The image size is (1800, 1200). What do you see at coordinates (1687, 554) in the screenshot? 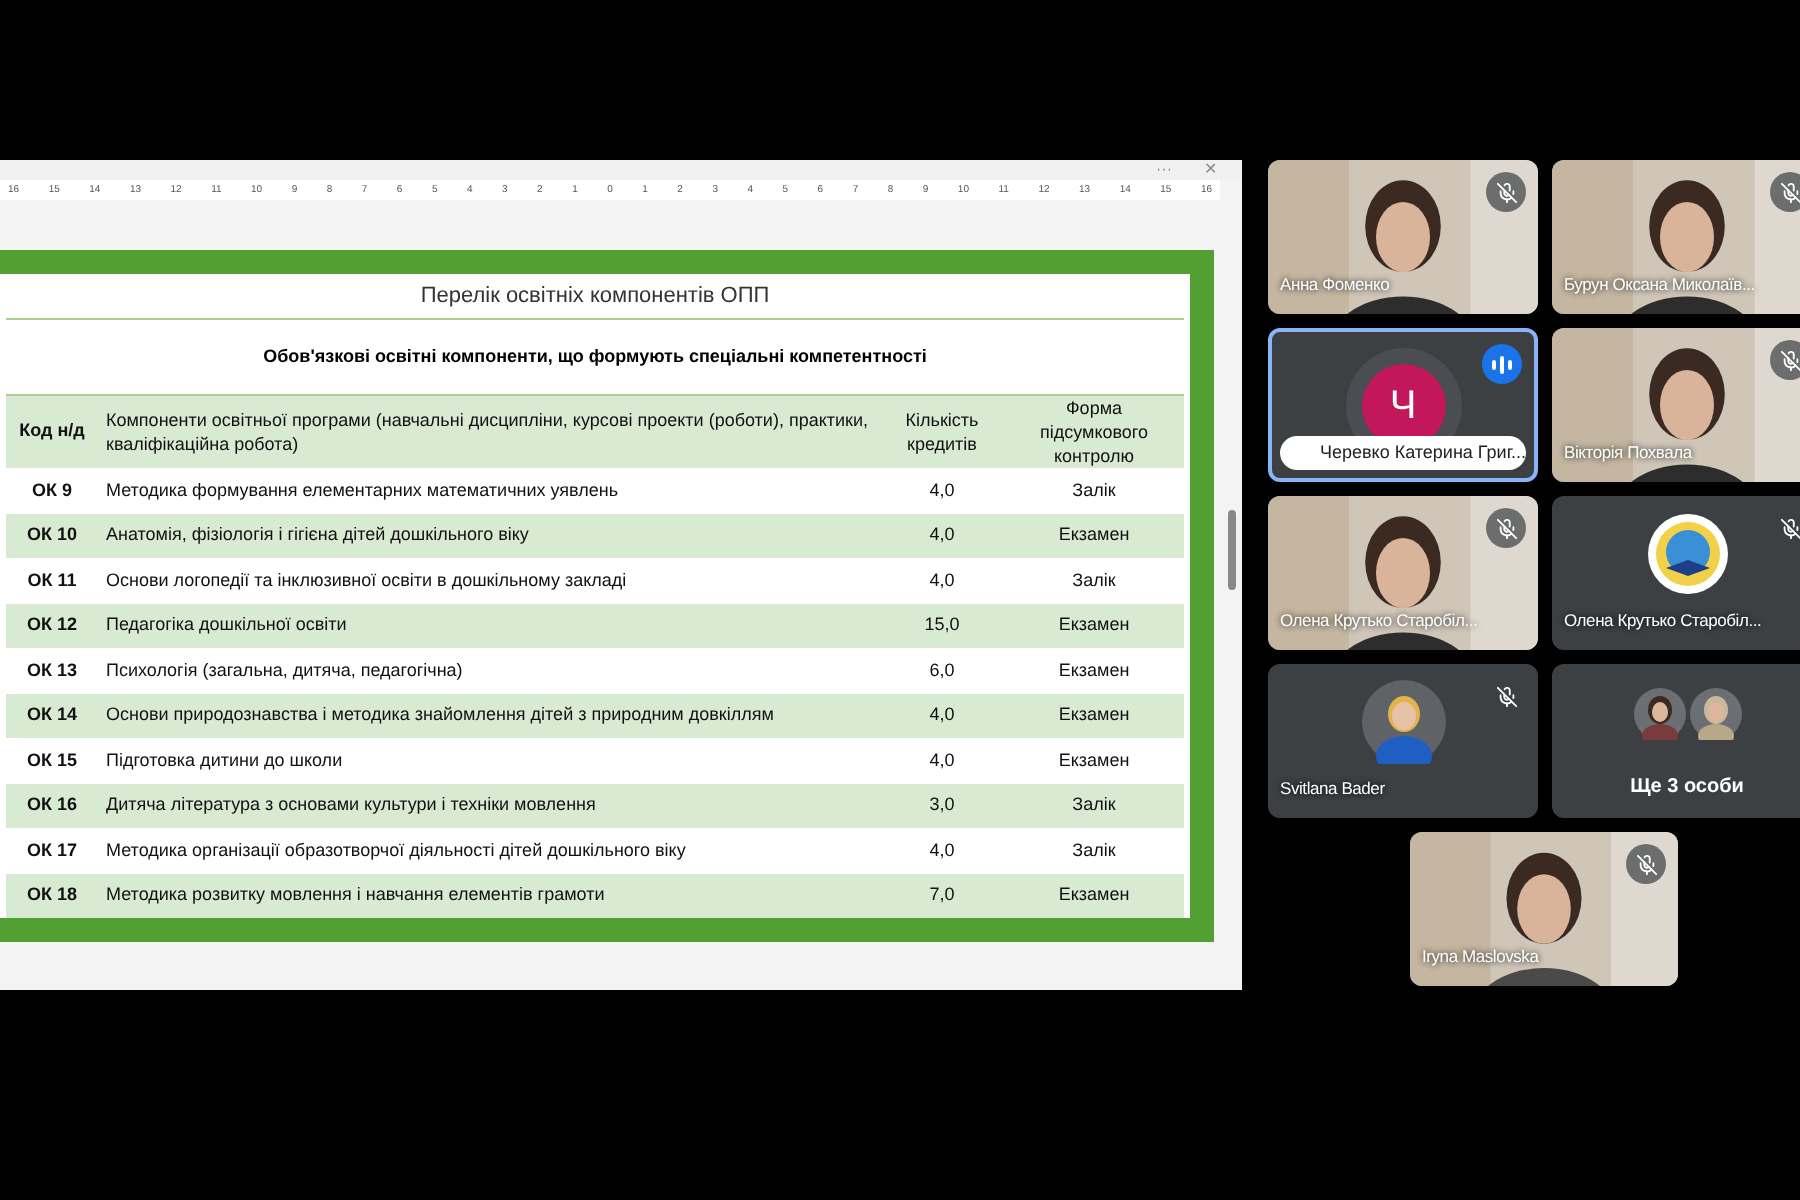
I see `emblem-icon` at bounding box center [1687, 554].